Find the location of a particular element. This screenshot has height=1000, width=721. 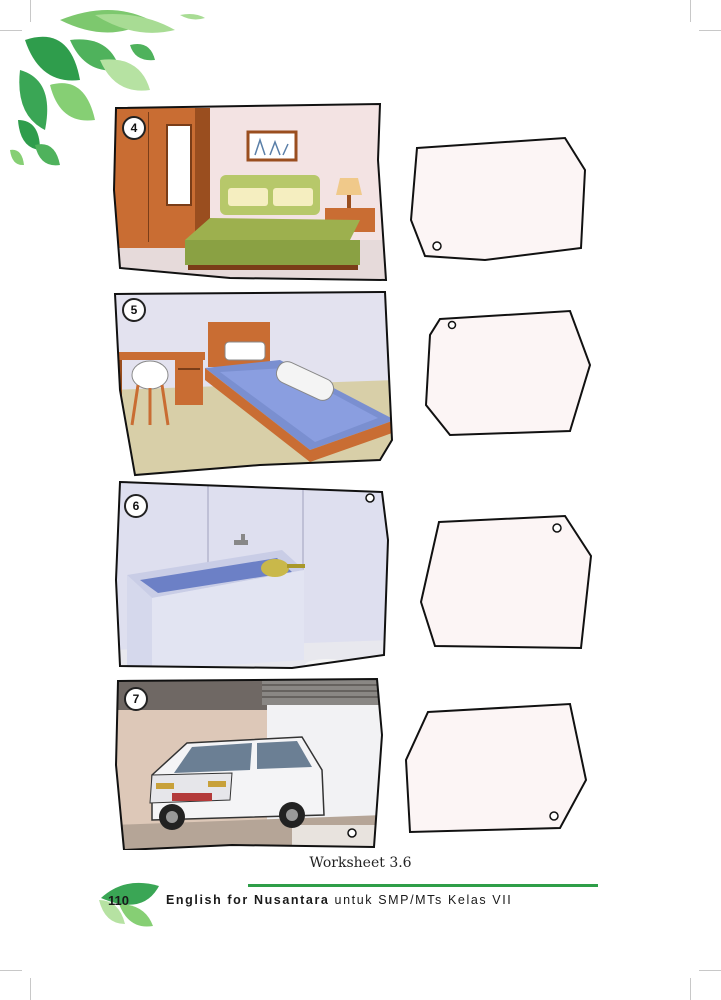

scene-6-bathroom: 6 is located at coordinates (252, 576).